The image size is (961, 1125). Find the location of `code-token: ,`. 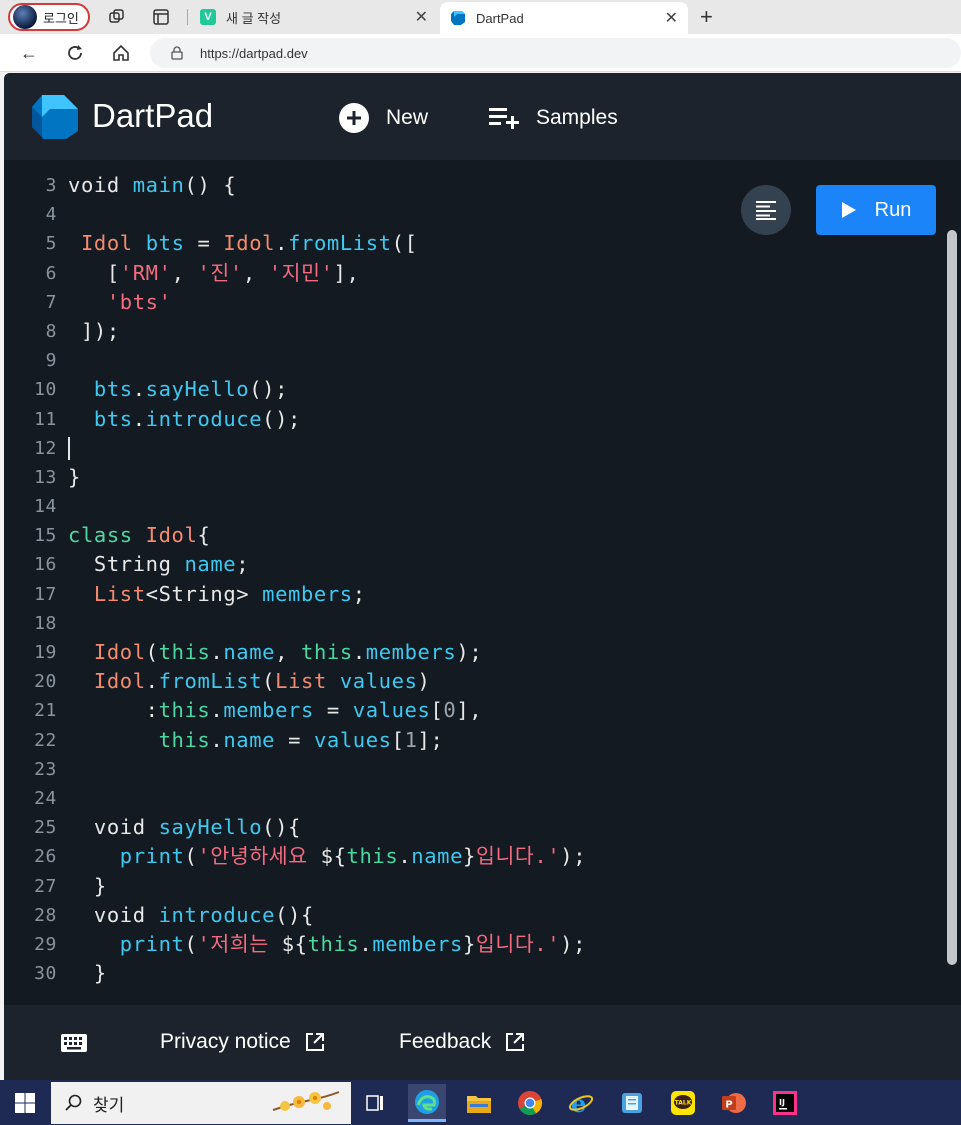

code-token: , is located at coordinates (255, 272).